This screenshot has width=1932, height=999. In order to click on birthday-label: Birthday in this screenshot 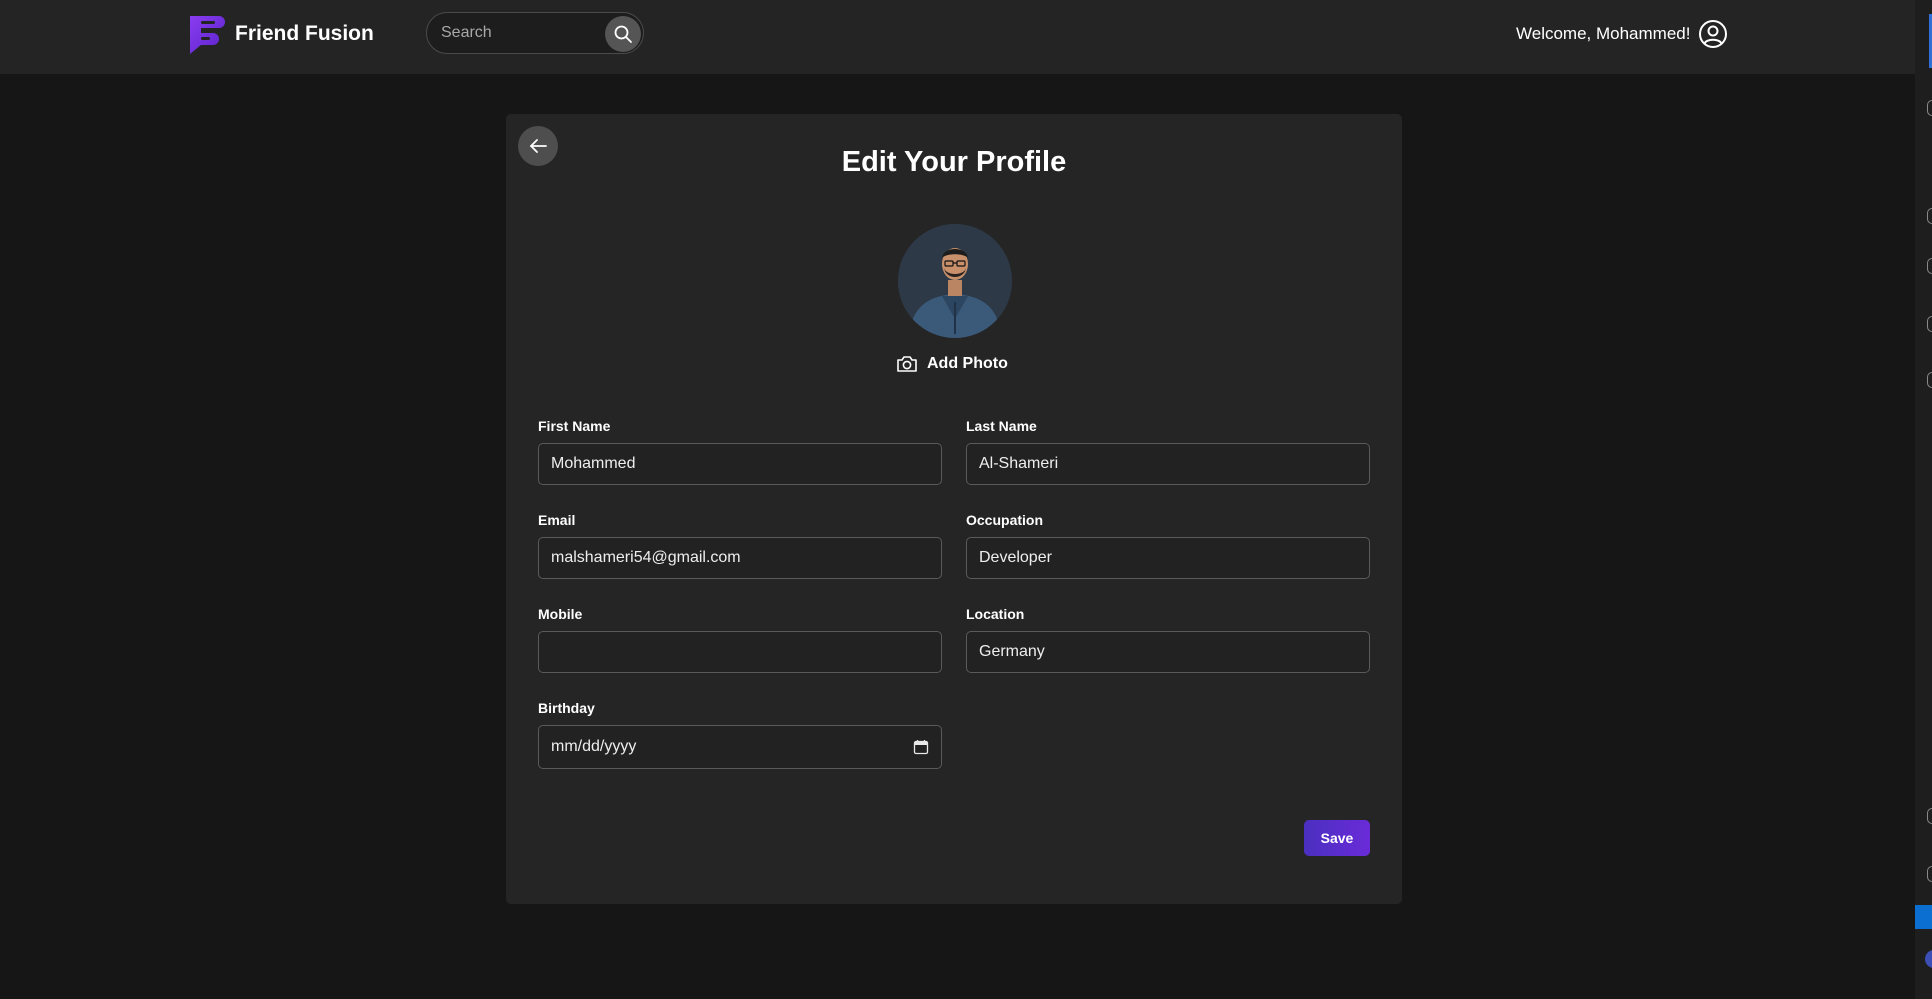, I will do `click(566, 708)`.